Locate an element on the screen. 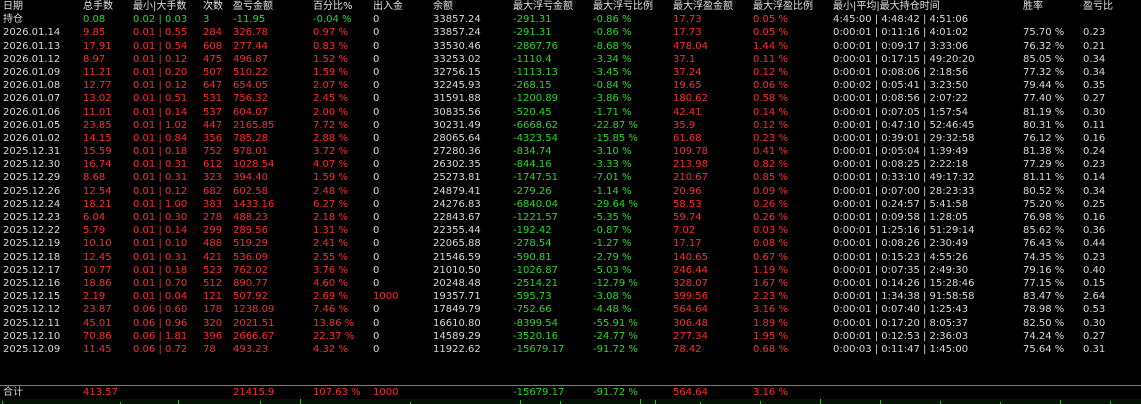 The height and width of the screenshot is (404, 1141). max-float-loss-cell: -291.31 is located at coordinates (532, 33).